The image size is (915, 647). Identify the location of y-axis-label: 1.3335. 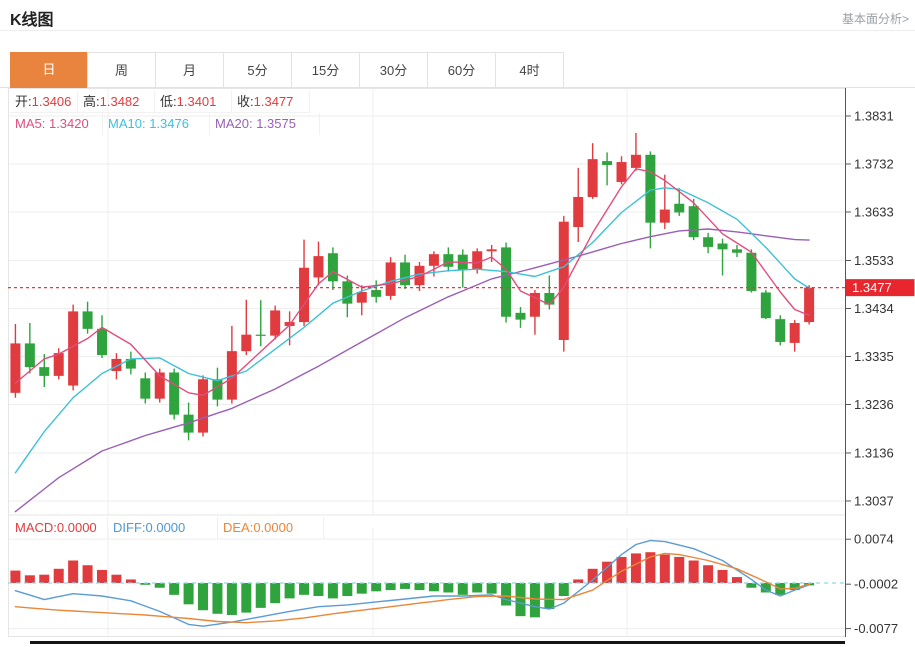
(874, 356).